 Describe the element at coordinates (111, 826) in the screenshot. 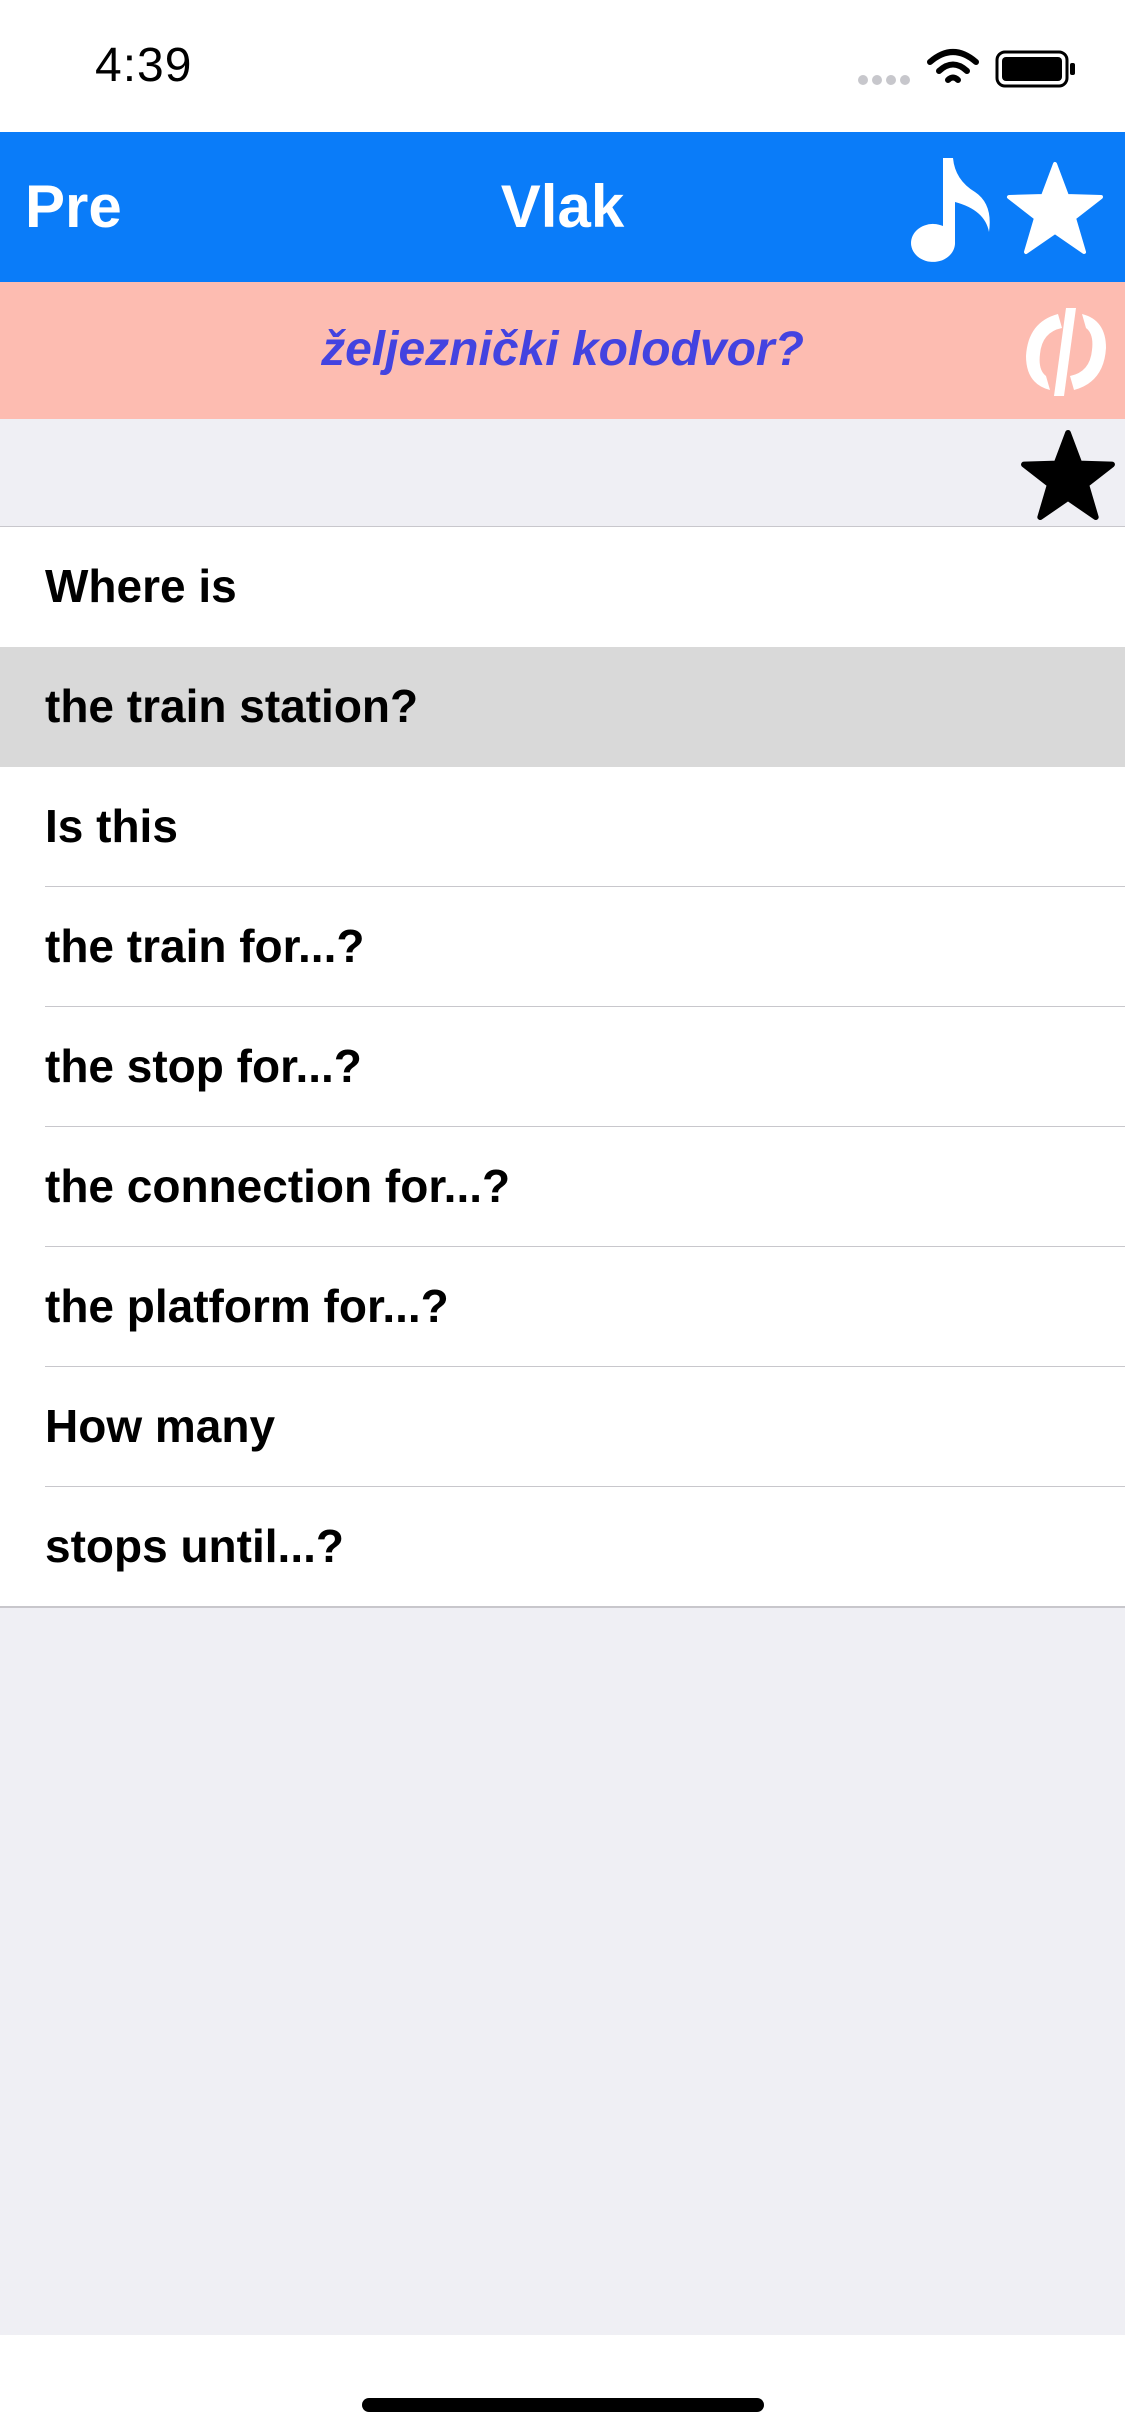

I see `list-item-label: Is this` at that location.